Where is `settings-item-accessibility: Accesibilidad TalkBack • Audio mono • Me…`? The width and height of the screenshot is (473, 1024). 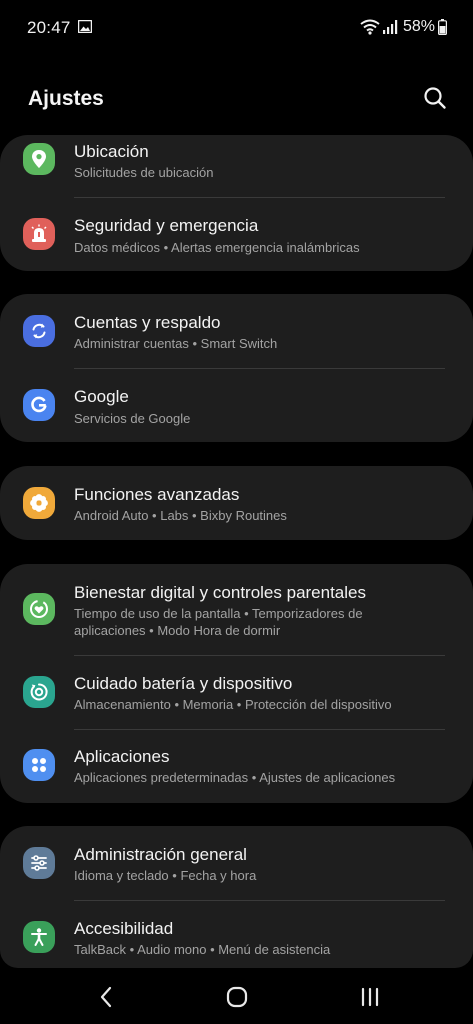 settings-item-accessibility: Accesibilidad TalkBack • Audio mono • Me… is located at coordinates (236, 934).